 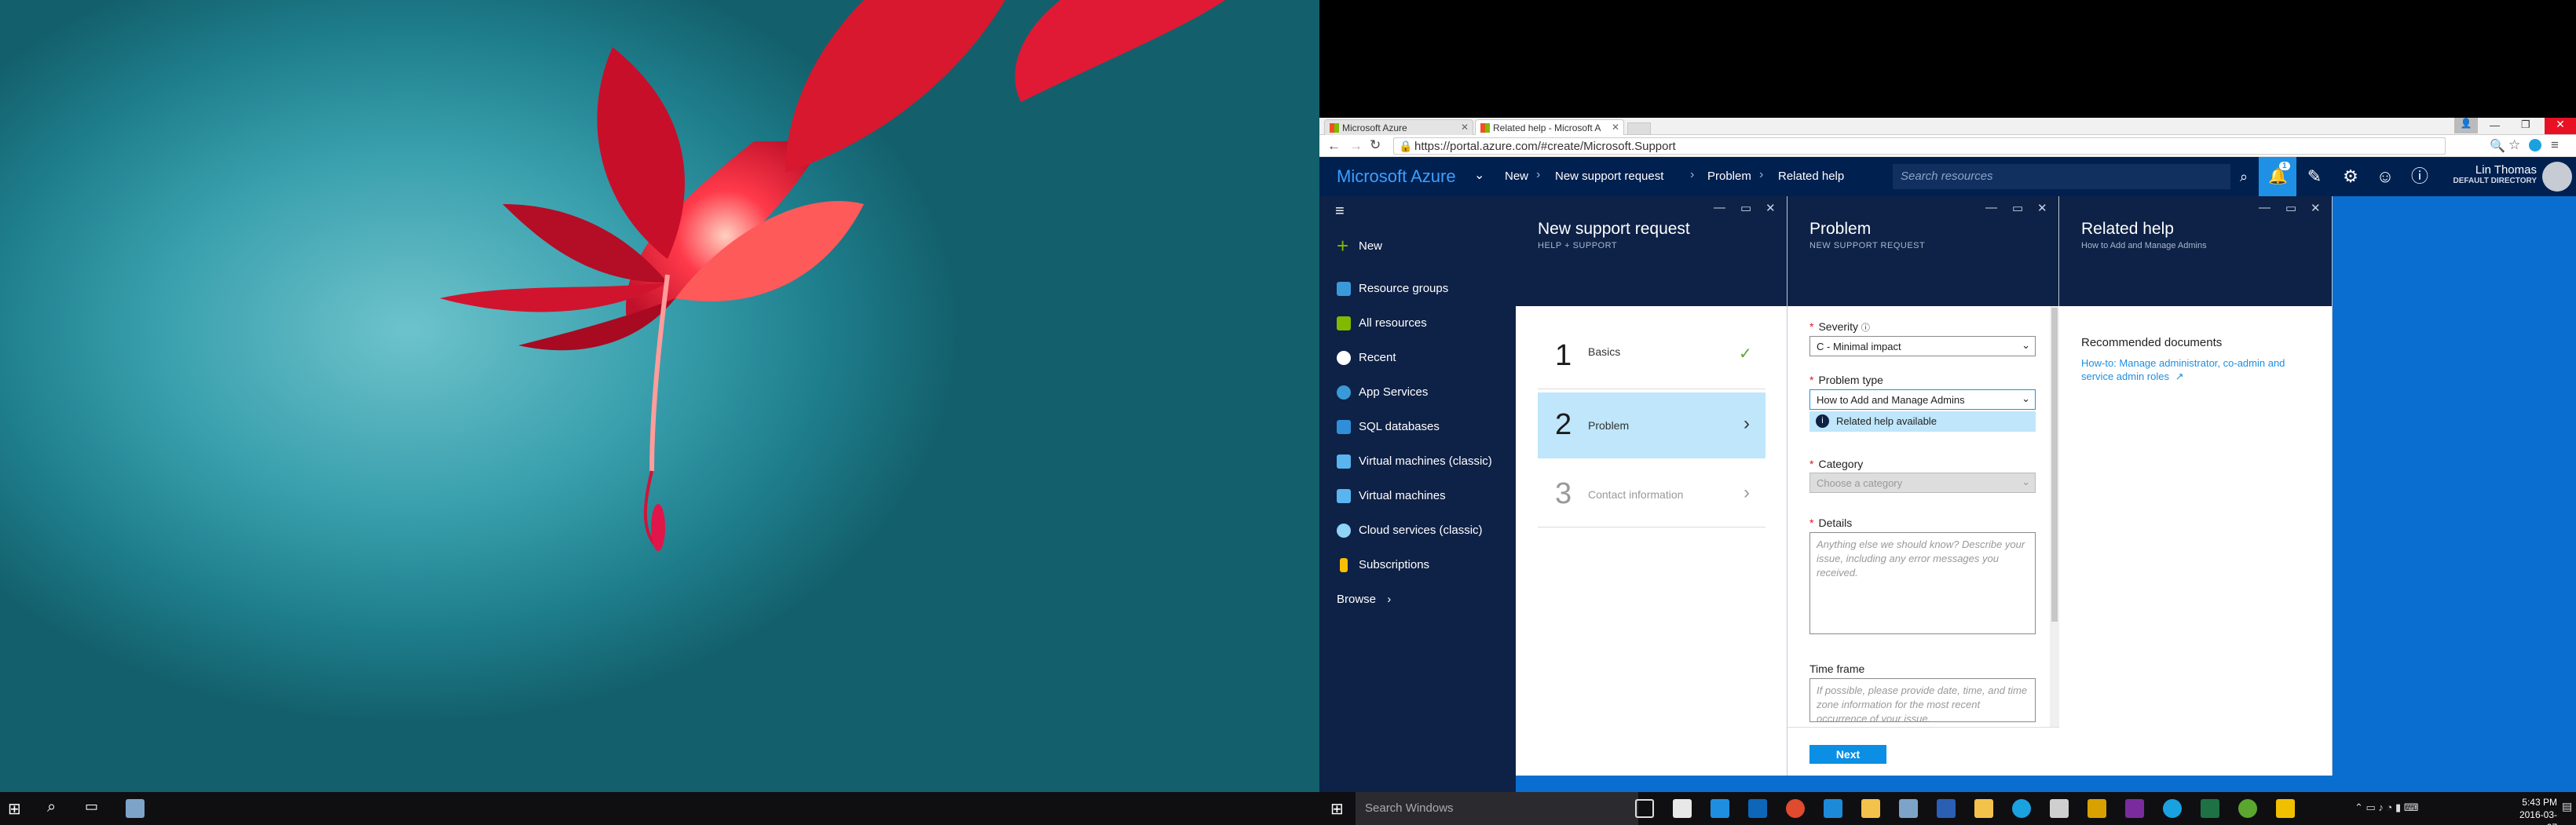 What do you see at coordinates (1419, 461) in the screenshot?
I see `nav-vm-classic: Virtual machines (classic)` at bounding box center [1419, 461].